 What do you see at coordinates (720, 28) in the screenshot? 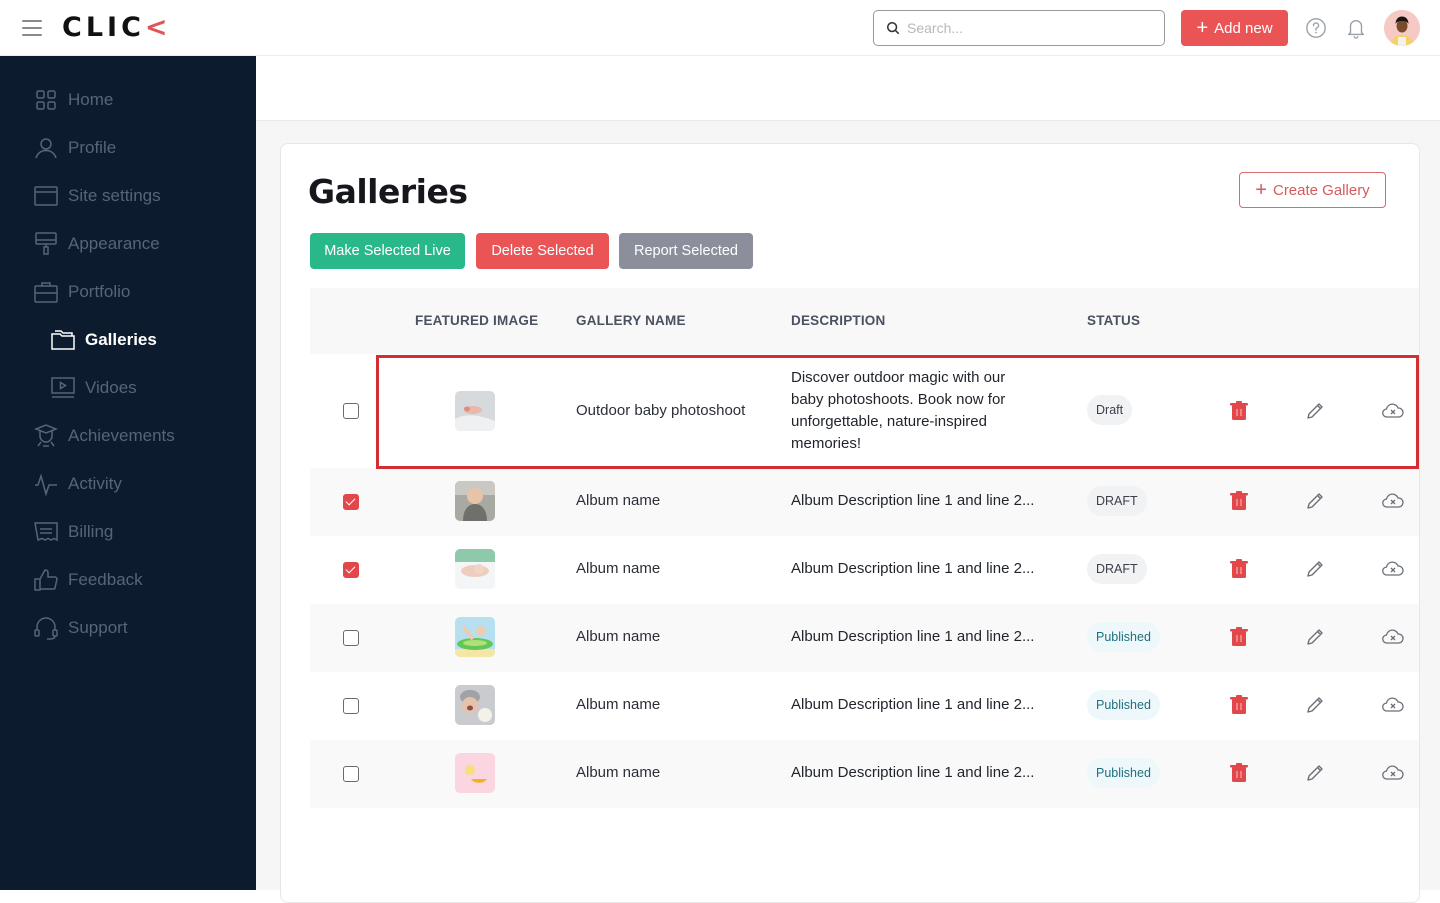
I see `top-bar: CLIC< + Add new` at bounding box center [720, 28].